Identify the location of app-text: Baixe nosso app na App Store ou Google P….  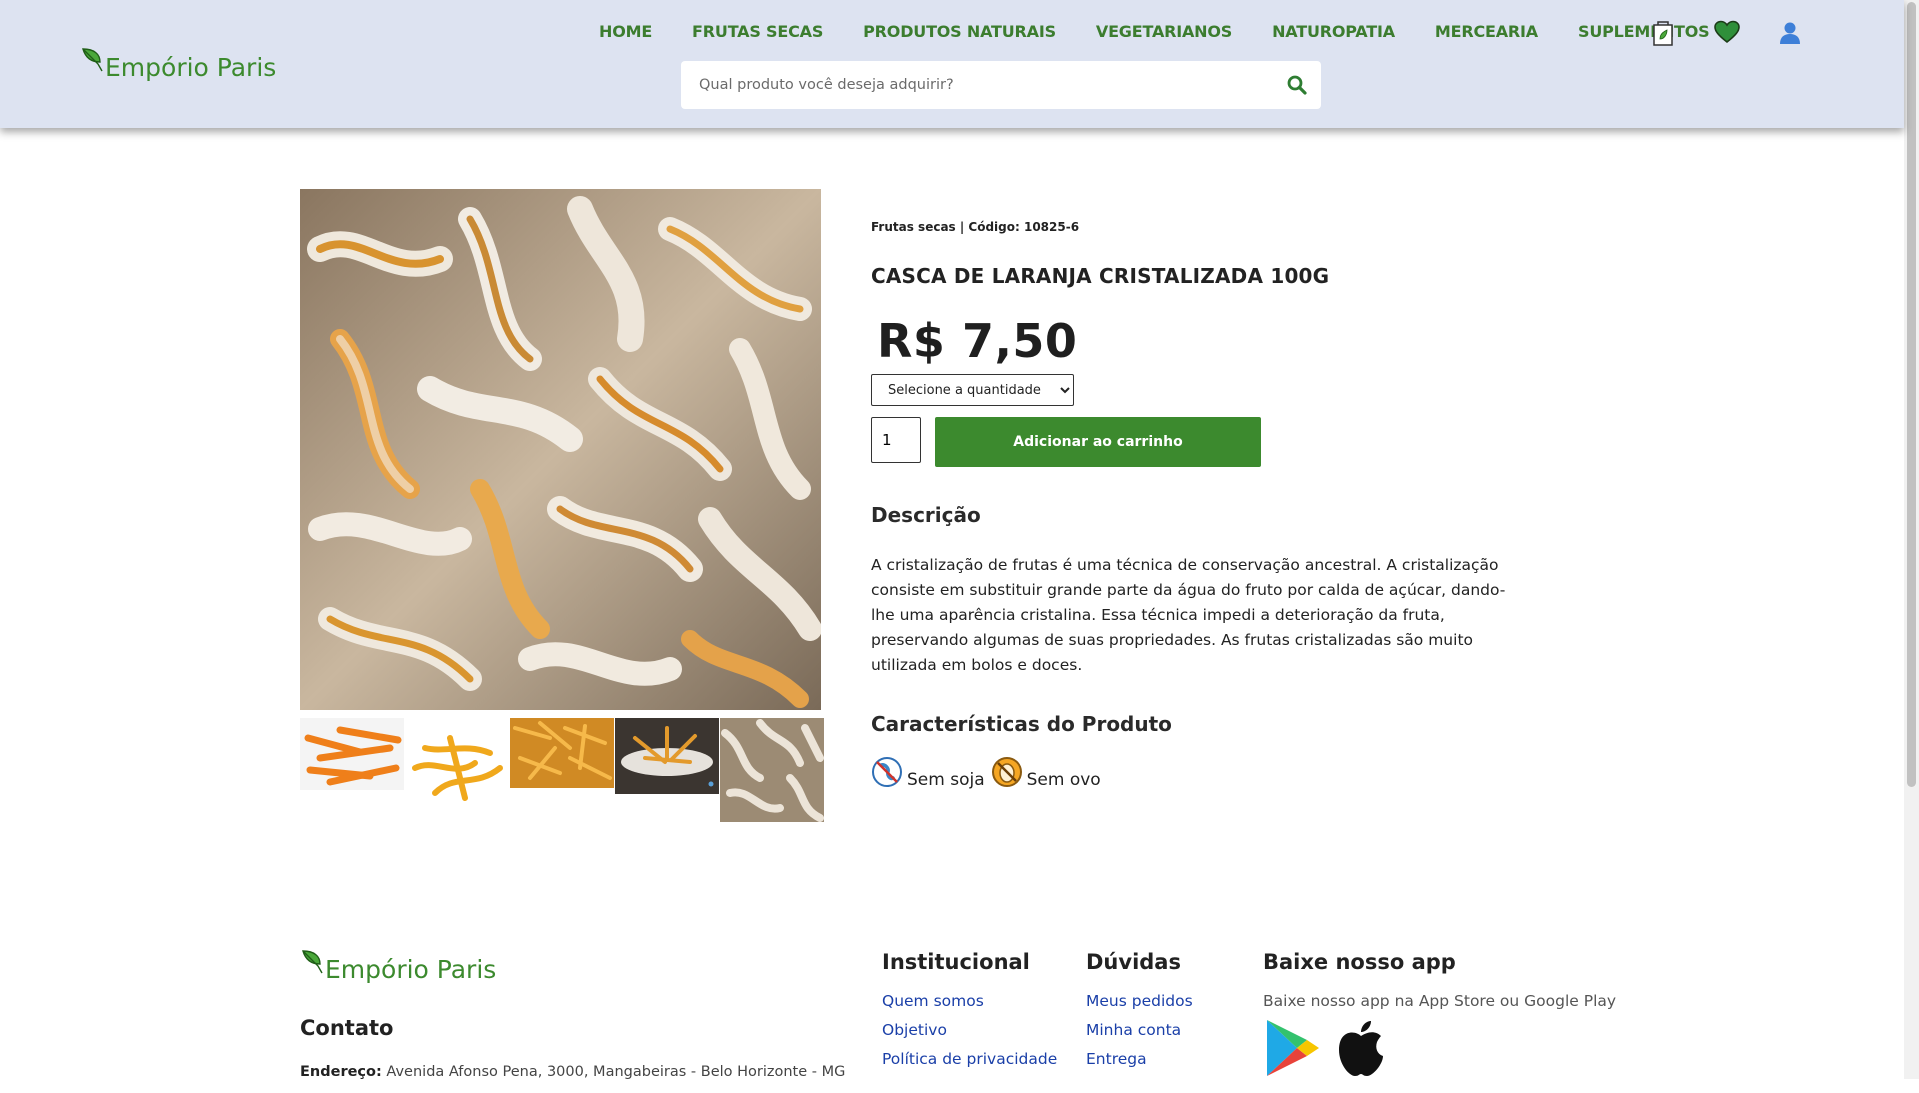
(1440, 1001).